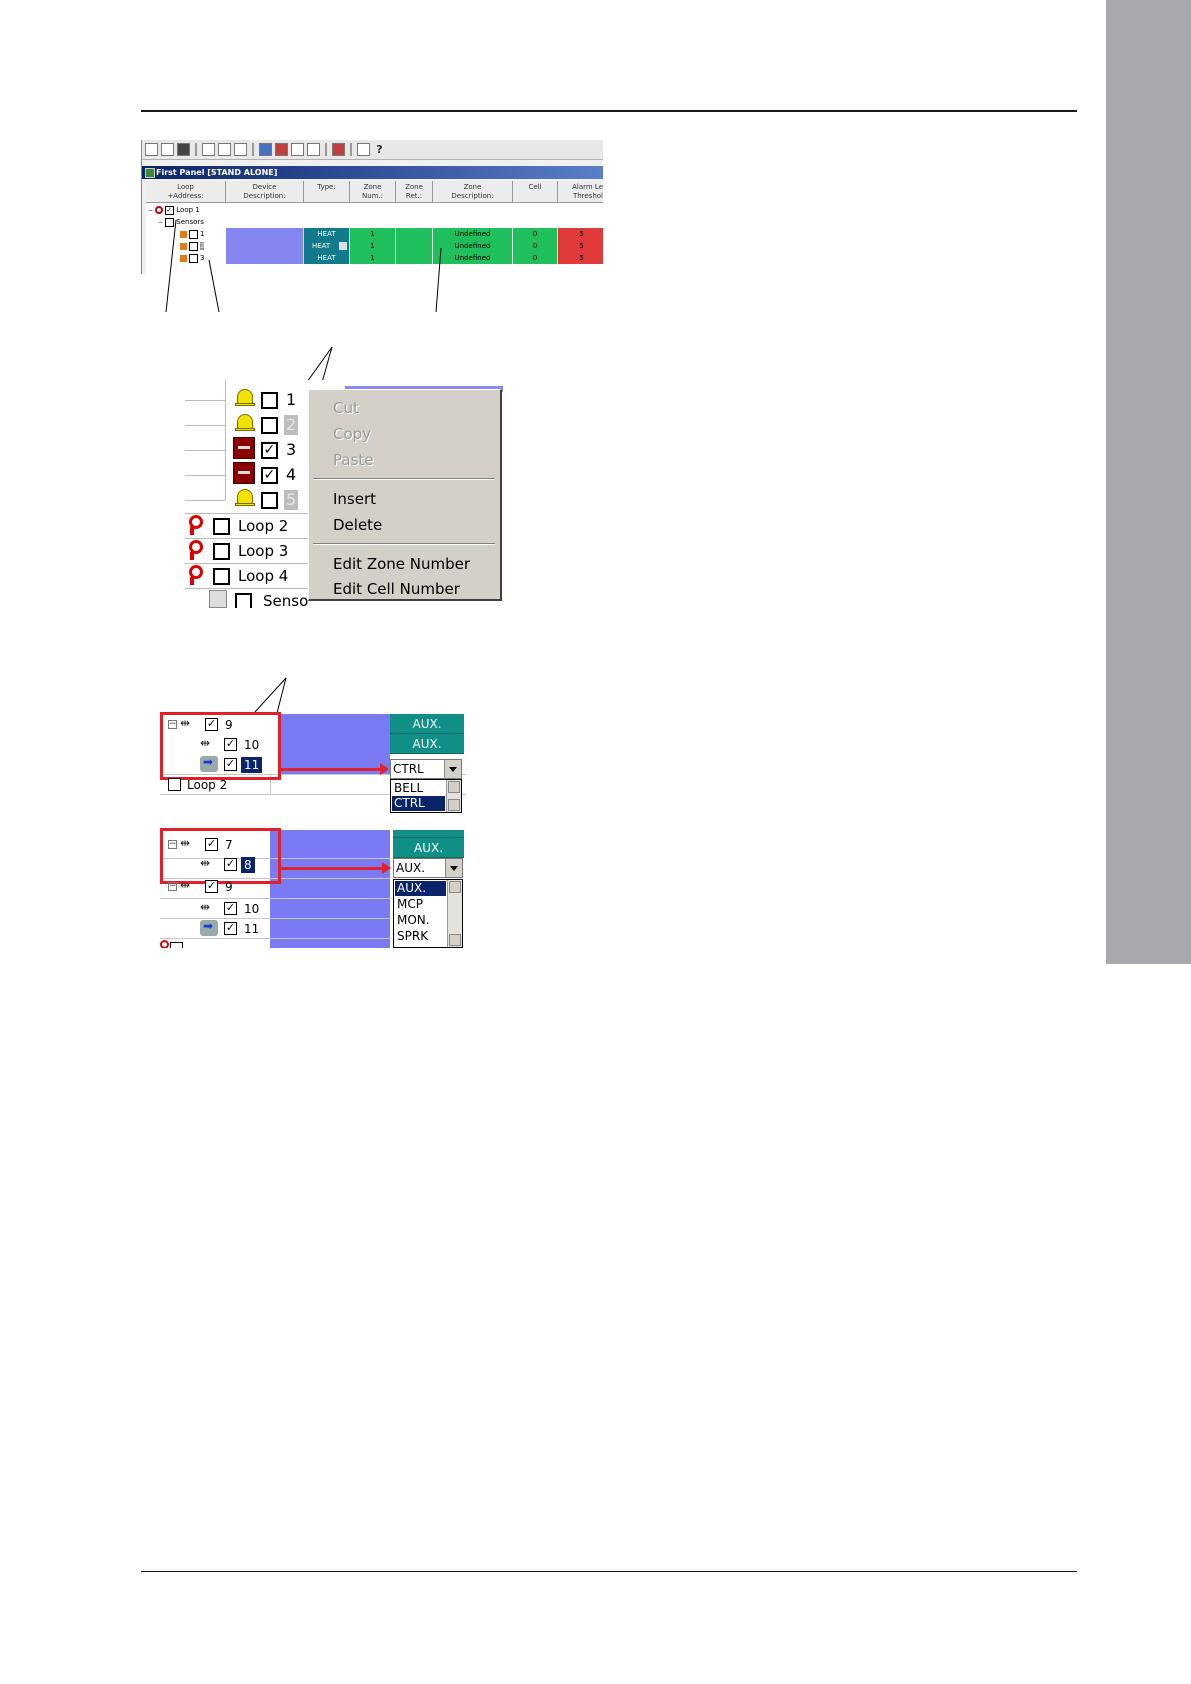 Image resolution: width=1191 pixels, height=1684 pixels. I want to click on combo-value: AUX., so click(411, 868).